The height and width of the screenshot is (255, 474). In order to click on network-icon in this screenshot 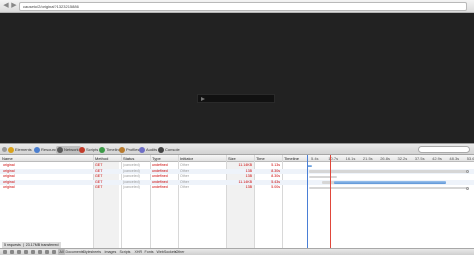, I will do `click(60, 150)`.